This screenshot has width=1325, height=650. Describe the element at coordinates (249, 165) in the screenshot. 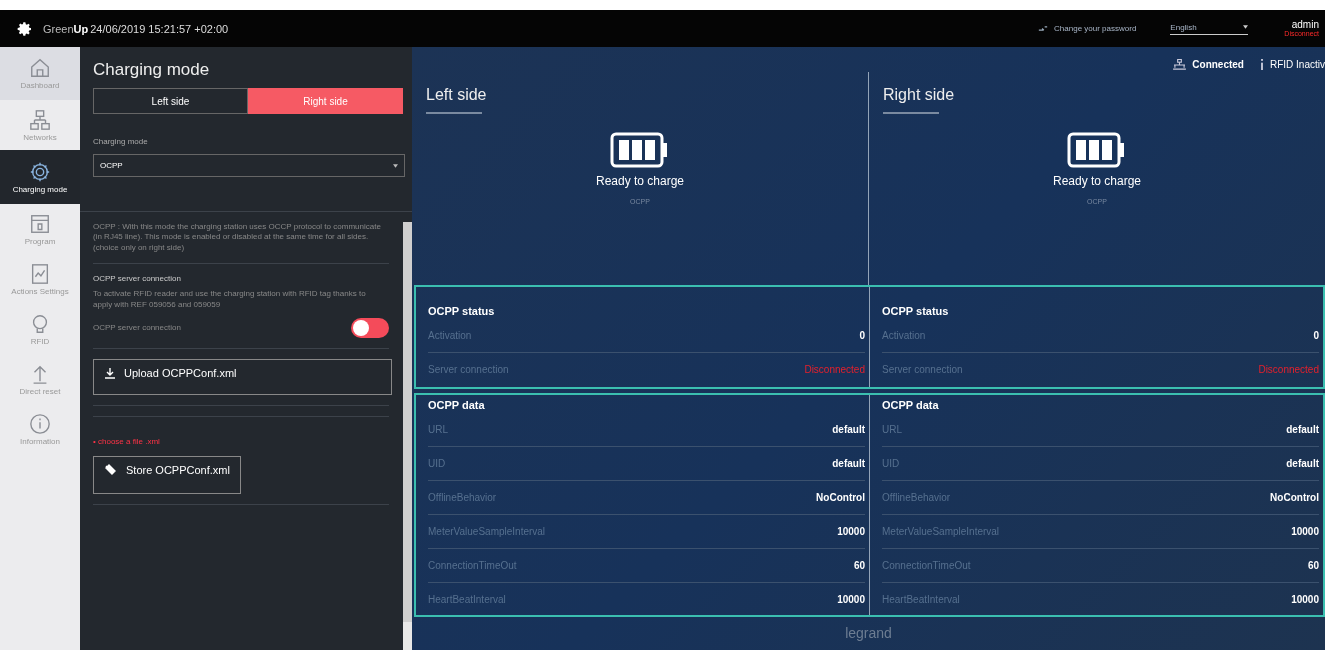

I see `charging-mode-select: OCPP` at that location.